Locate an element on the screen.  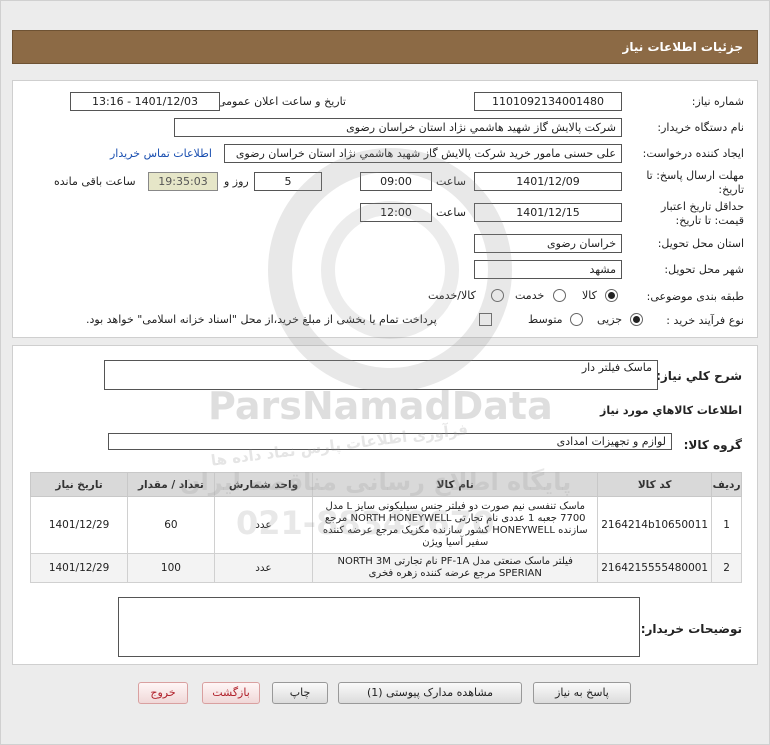
province-field: خراسان رضوی is located at coordinates (548, 243).